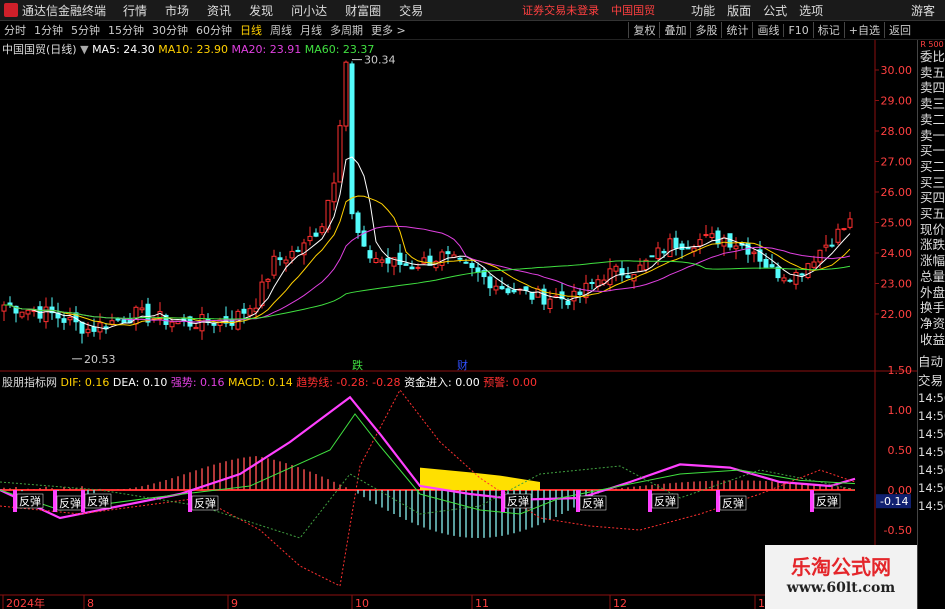 The width and height of the screenshot is (945, 609). Describe the element at coordinates (170, 30) in the screenshot. I see `period-30min: 30分钟` at that location.